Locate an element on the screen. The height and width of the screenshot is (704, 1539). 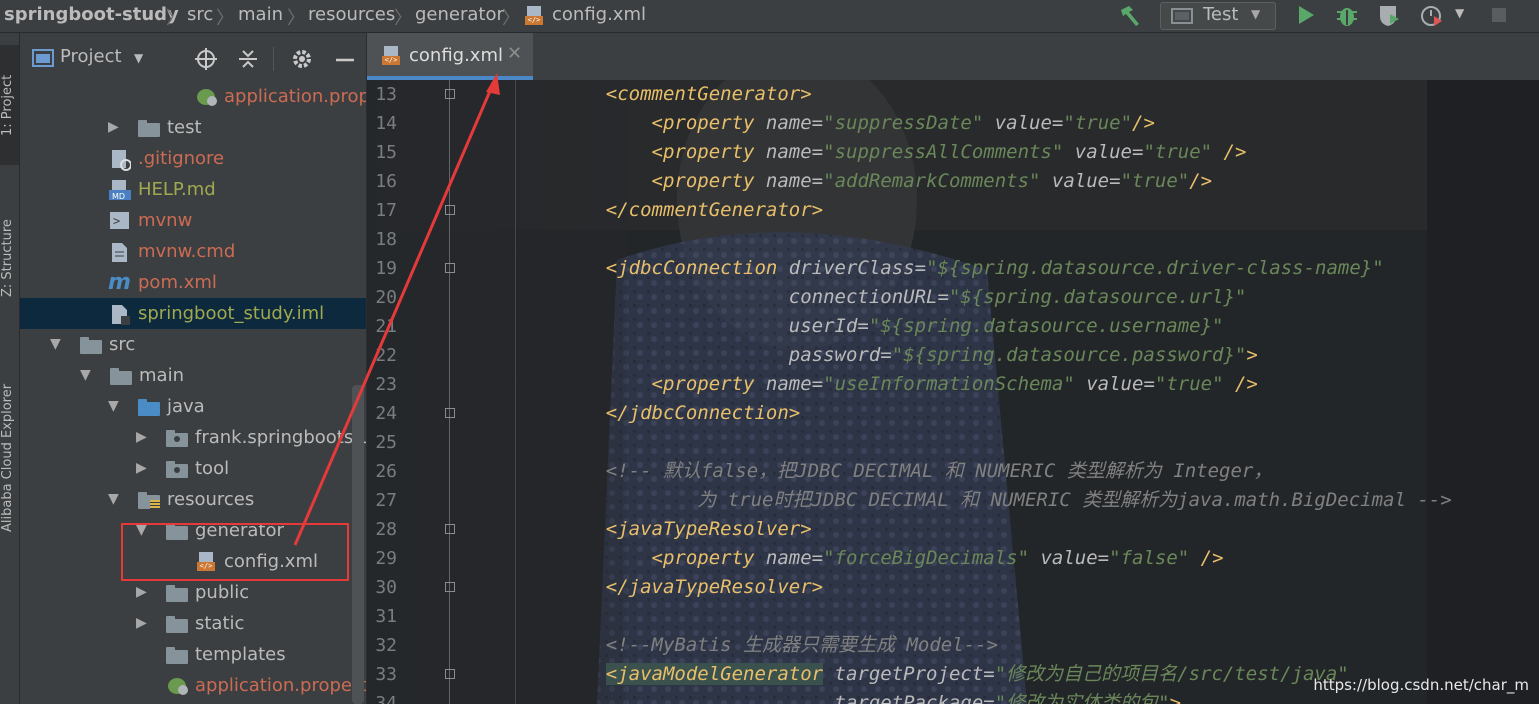
debug-icon is located at coordinates (1347, 16).